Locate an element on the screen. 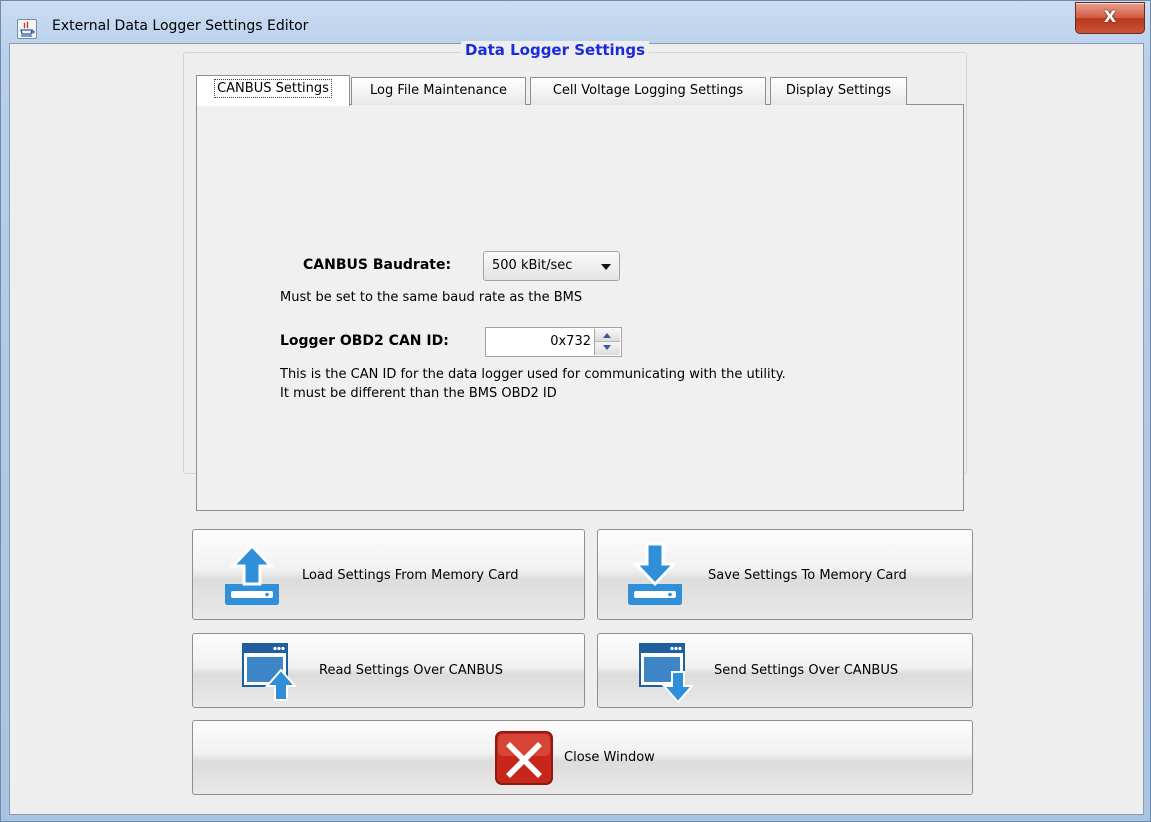 This screenshot has width=1151, height=822. tab-label: Cell Voltage Logging Settings is located at coordinates (648, 90).